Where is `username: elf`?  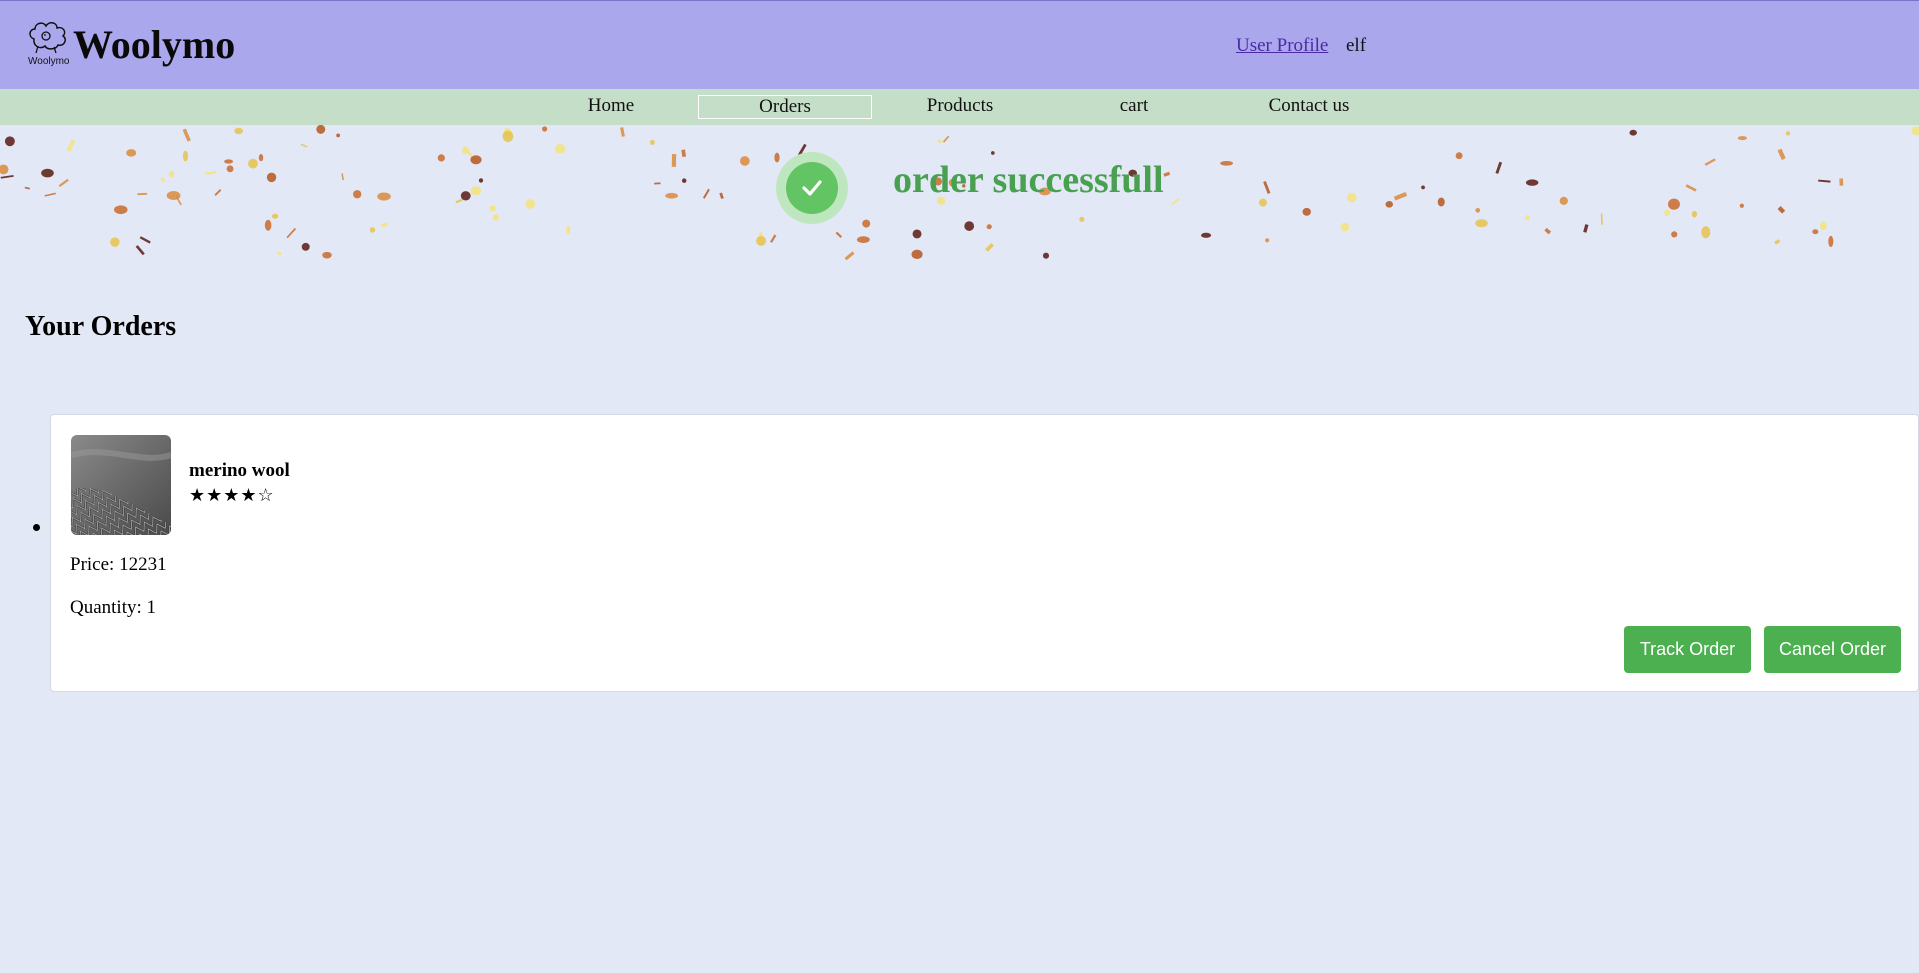 username: elf is located at coordinates (1356, 45).